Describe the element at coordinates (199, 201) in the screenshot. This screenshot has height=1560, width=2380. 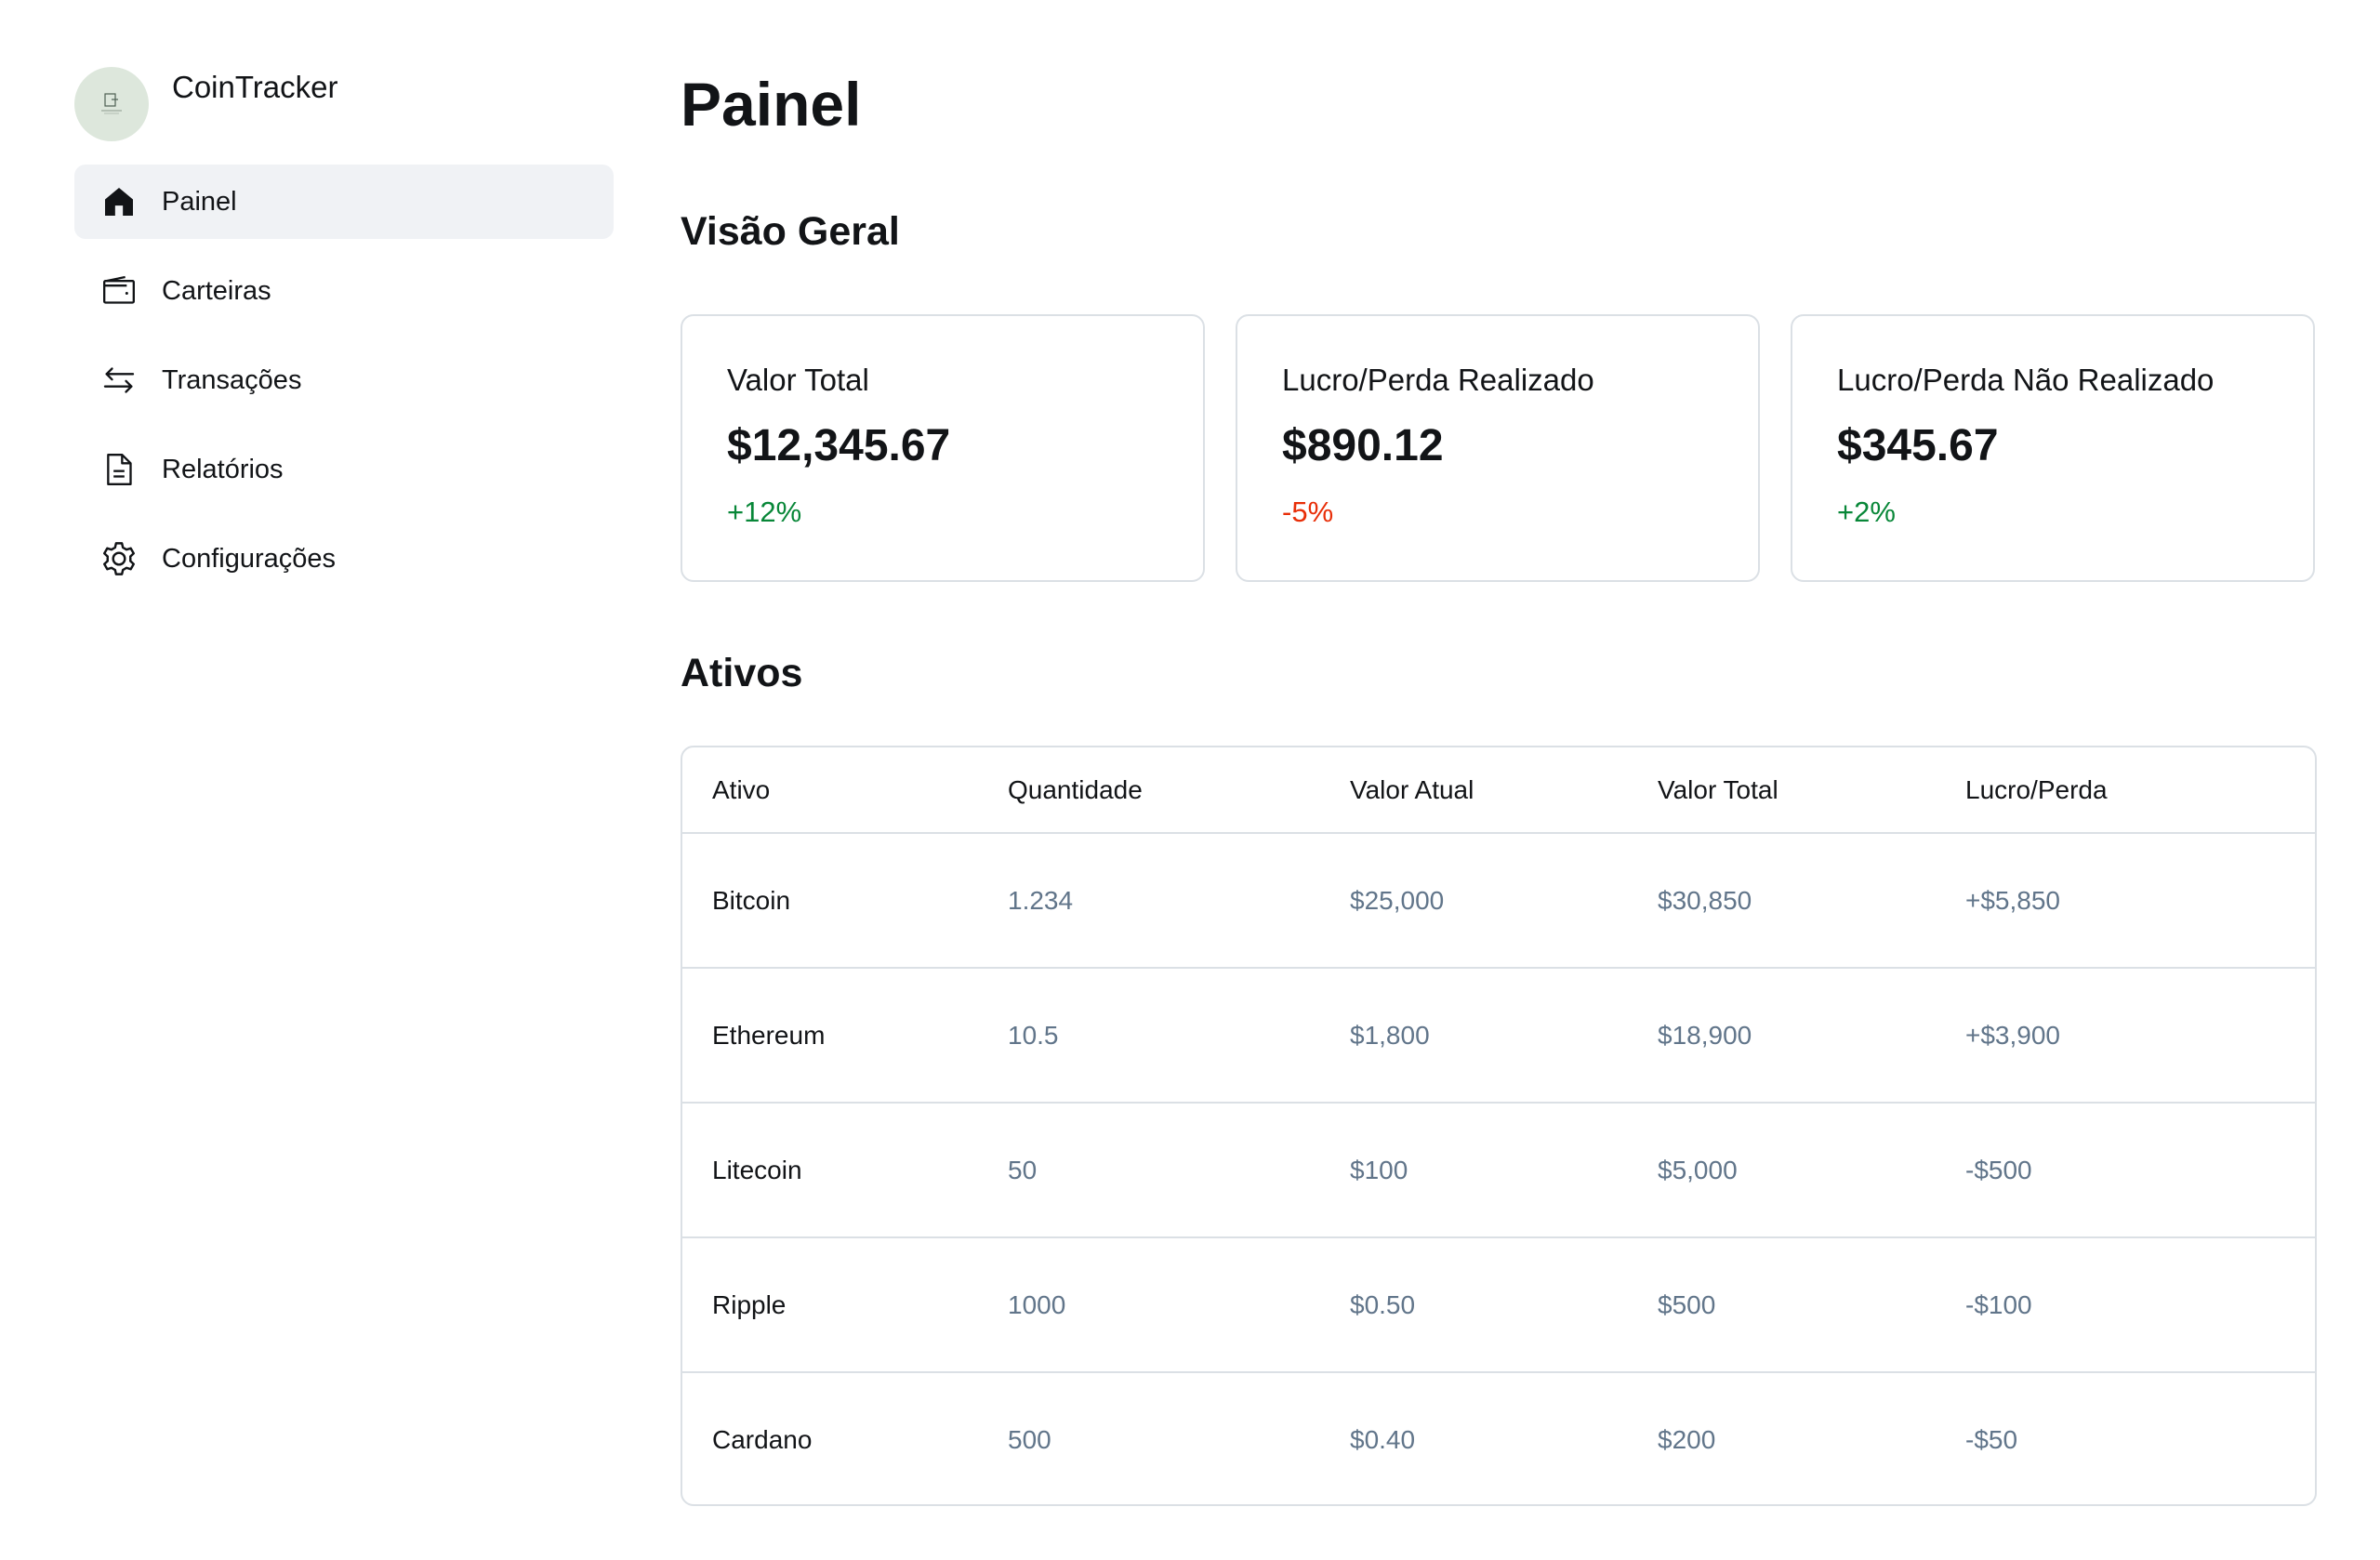
I see `sidebar-item-label: Painel` at that location.